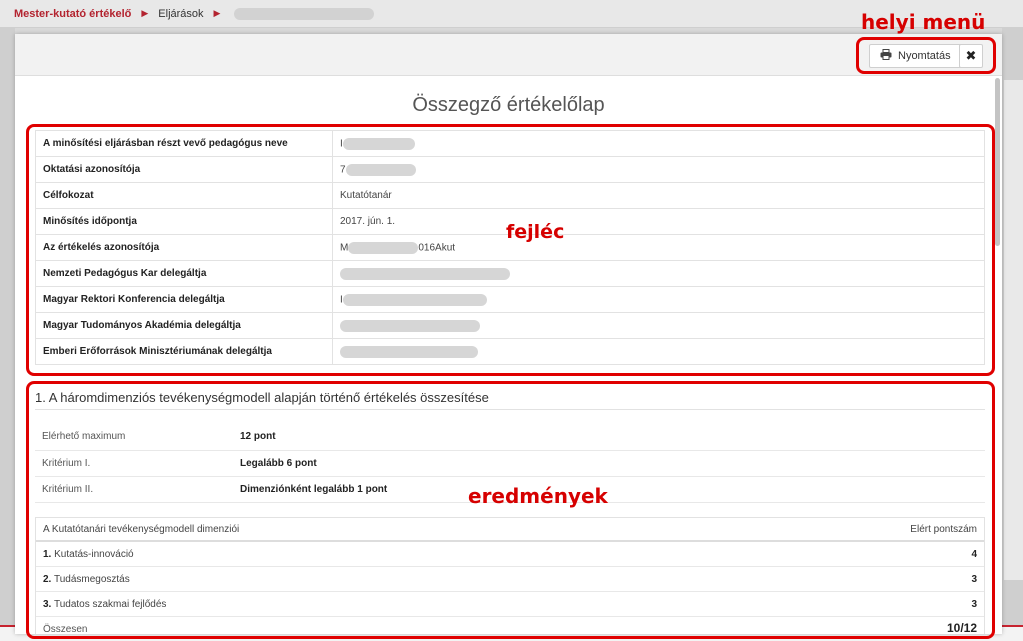  What do you see at coordinates (72, 14) in the screenshot?
I see `breadcrumb-root-link: Mester-kutató értékelő` at bounding box center [72, 14].